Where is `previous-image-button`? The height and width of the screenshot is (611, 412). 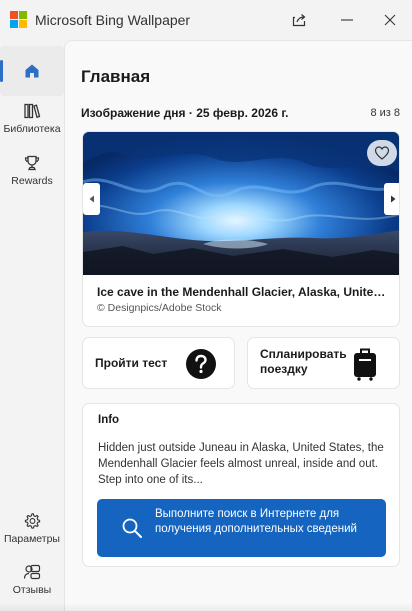 previous-image-button is located at coordinates (91, 199).